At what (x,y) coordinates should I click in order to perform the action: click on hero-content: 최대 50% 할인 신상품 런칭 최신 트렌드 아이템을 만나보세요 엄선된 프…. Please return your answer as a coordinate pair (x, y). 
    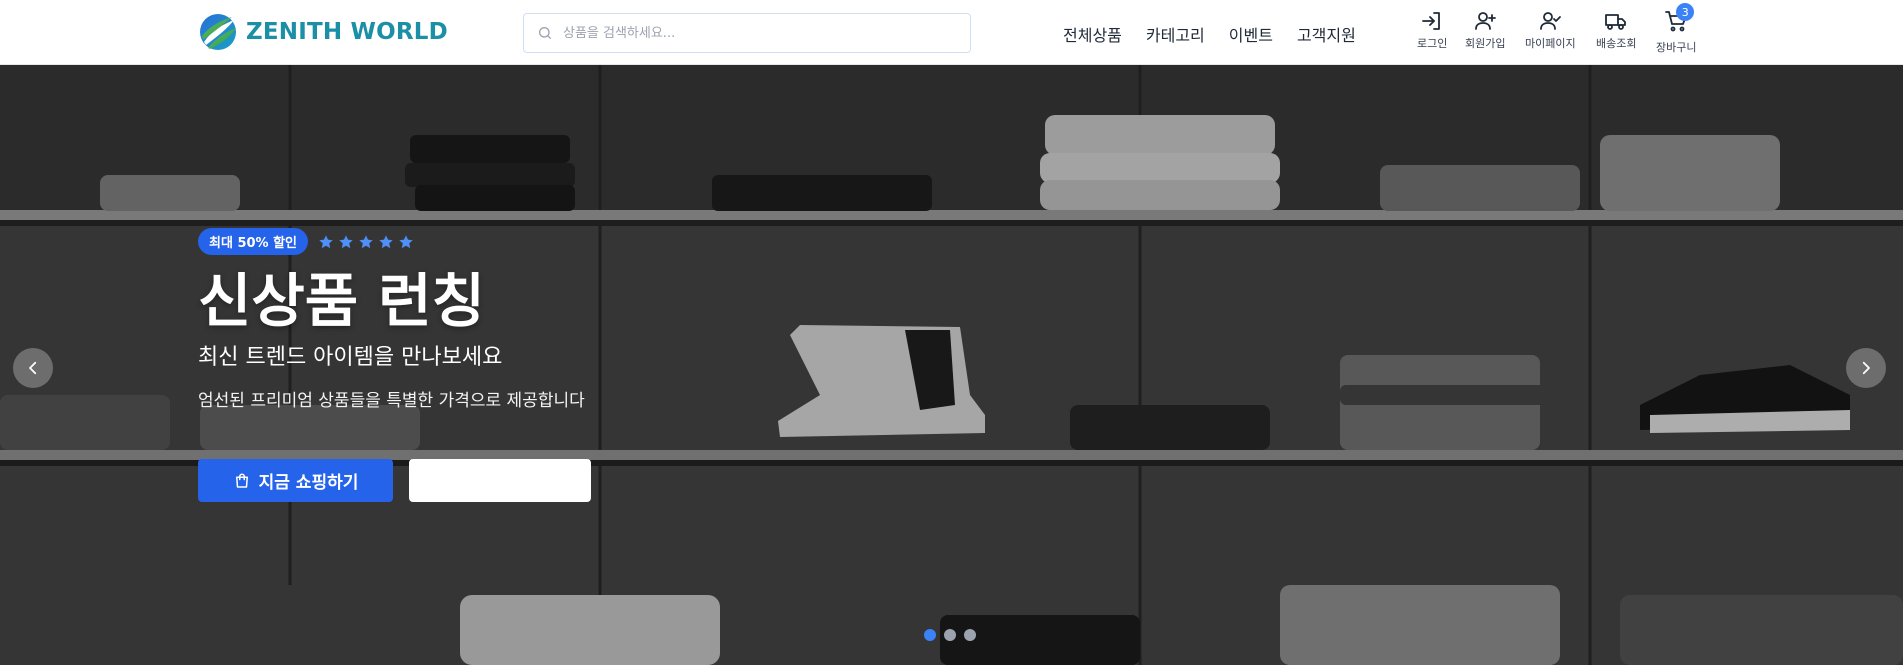
    Looking at the image, I should click on (391, 320).